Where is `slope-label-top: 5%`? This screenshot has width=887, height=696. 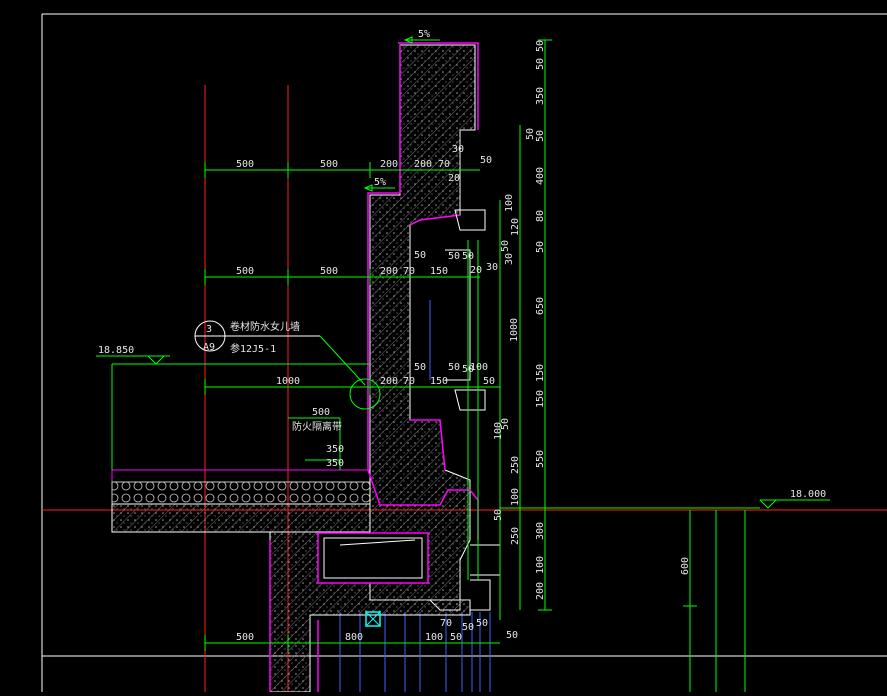
slope-label-top: 5% is located at coordinates (424, 34).